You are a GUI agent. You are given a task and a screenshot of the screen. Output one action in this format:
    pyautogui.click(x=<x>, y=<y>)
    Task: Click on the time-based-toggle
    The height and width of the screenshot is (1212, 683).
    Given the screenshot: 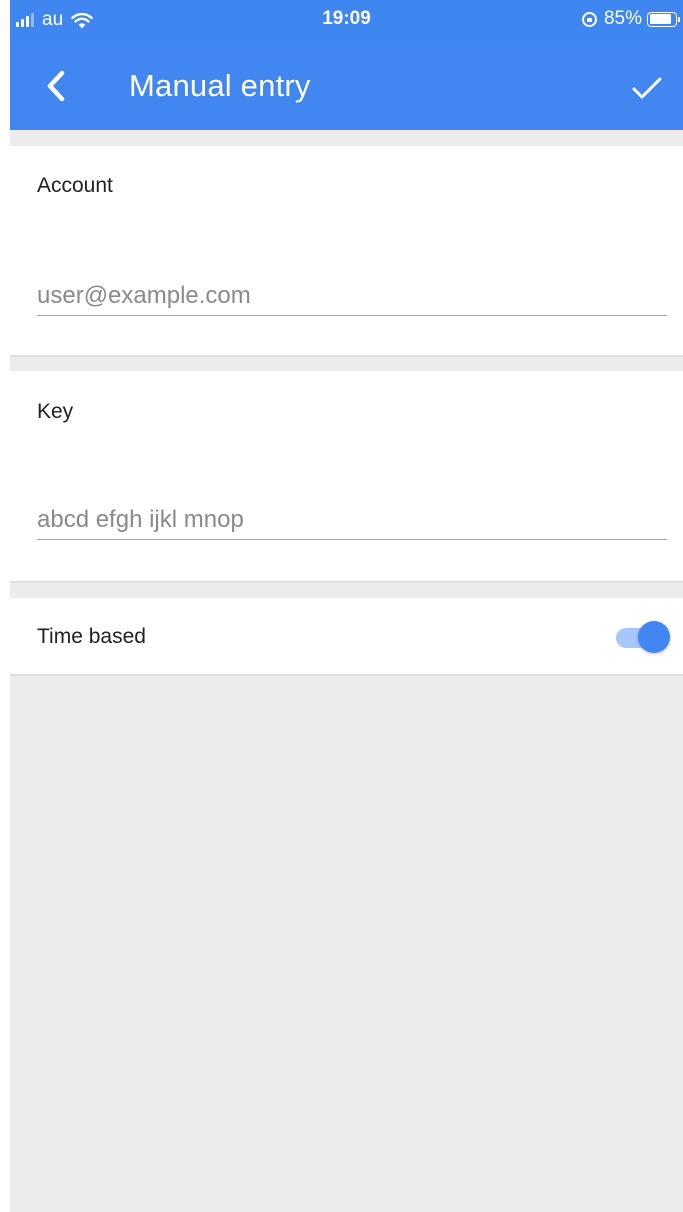 What is the action you would take?
    pyautogui.click(x=643, y=637)
    